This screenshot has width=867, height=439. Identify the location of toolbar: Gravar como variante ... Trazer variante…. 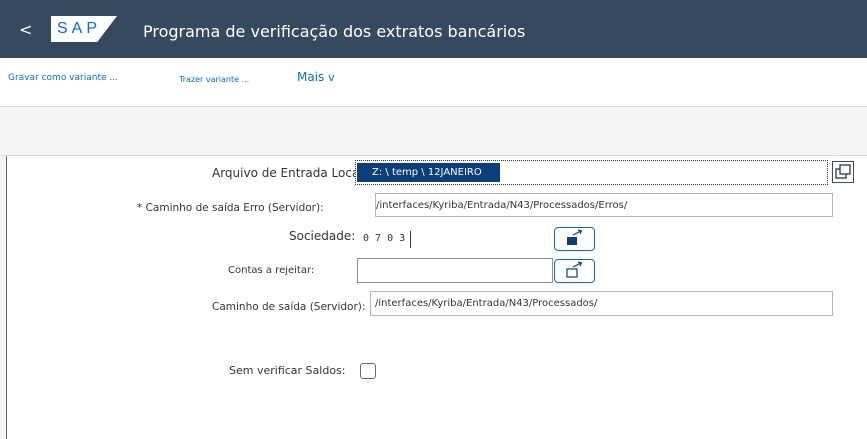
(433, 82).